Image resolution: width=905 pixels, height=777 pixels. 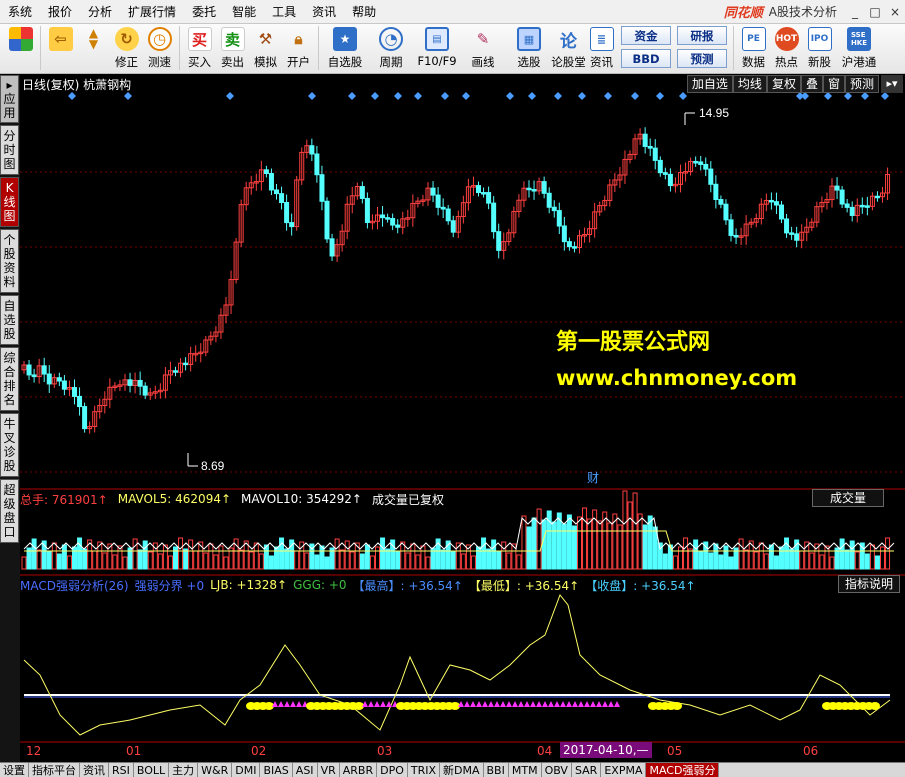 What do you see at coordinates (249, 585) in the screenshot?
I see `indicator-ljb: LJB: +1328↑` at bounding box center [249, 585].